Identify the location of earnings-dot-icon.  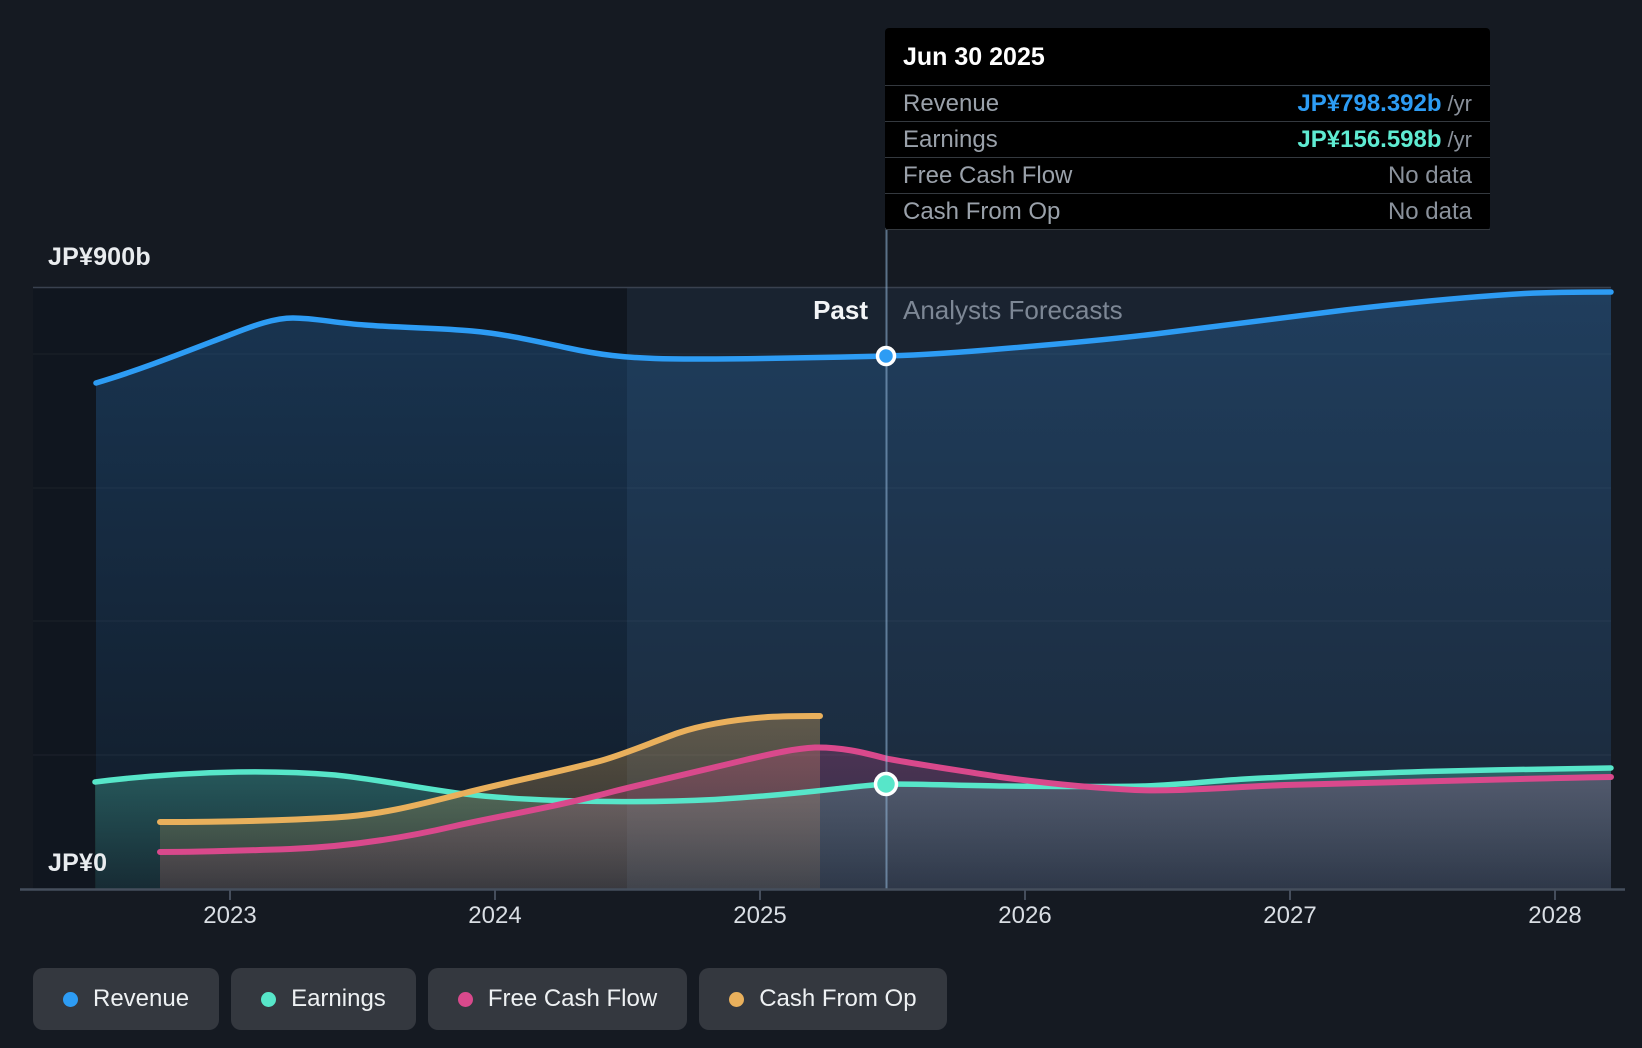
(269, 999).